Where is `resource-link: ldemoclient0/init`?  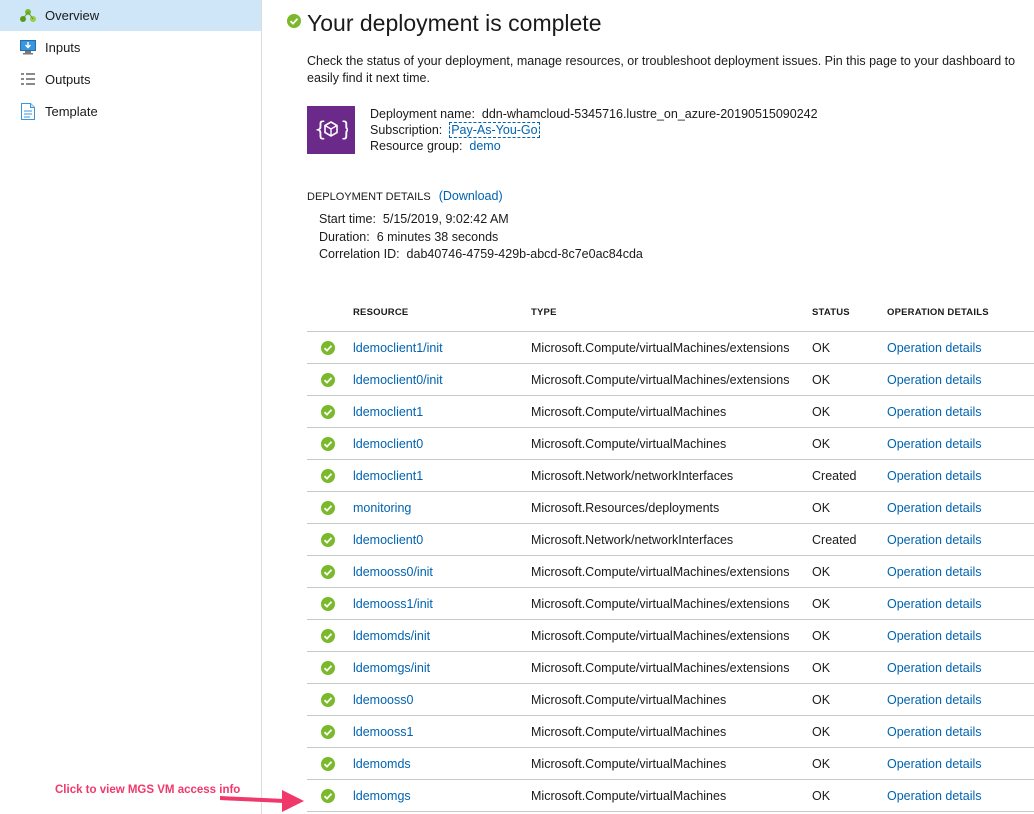 resource-link: ldemoclient0/init is located at coordinates (442, 379).